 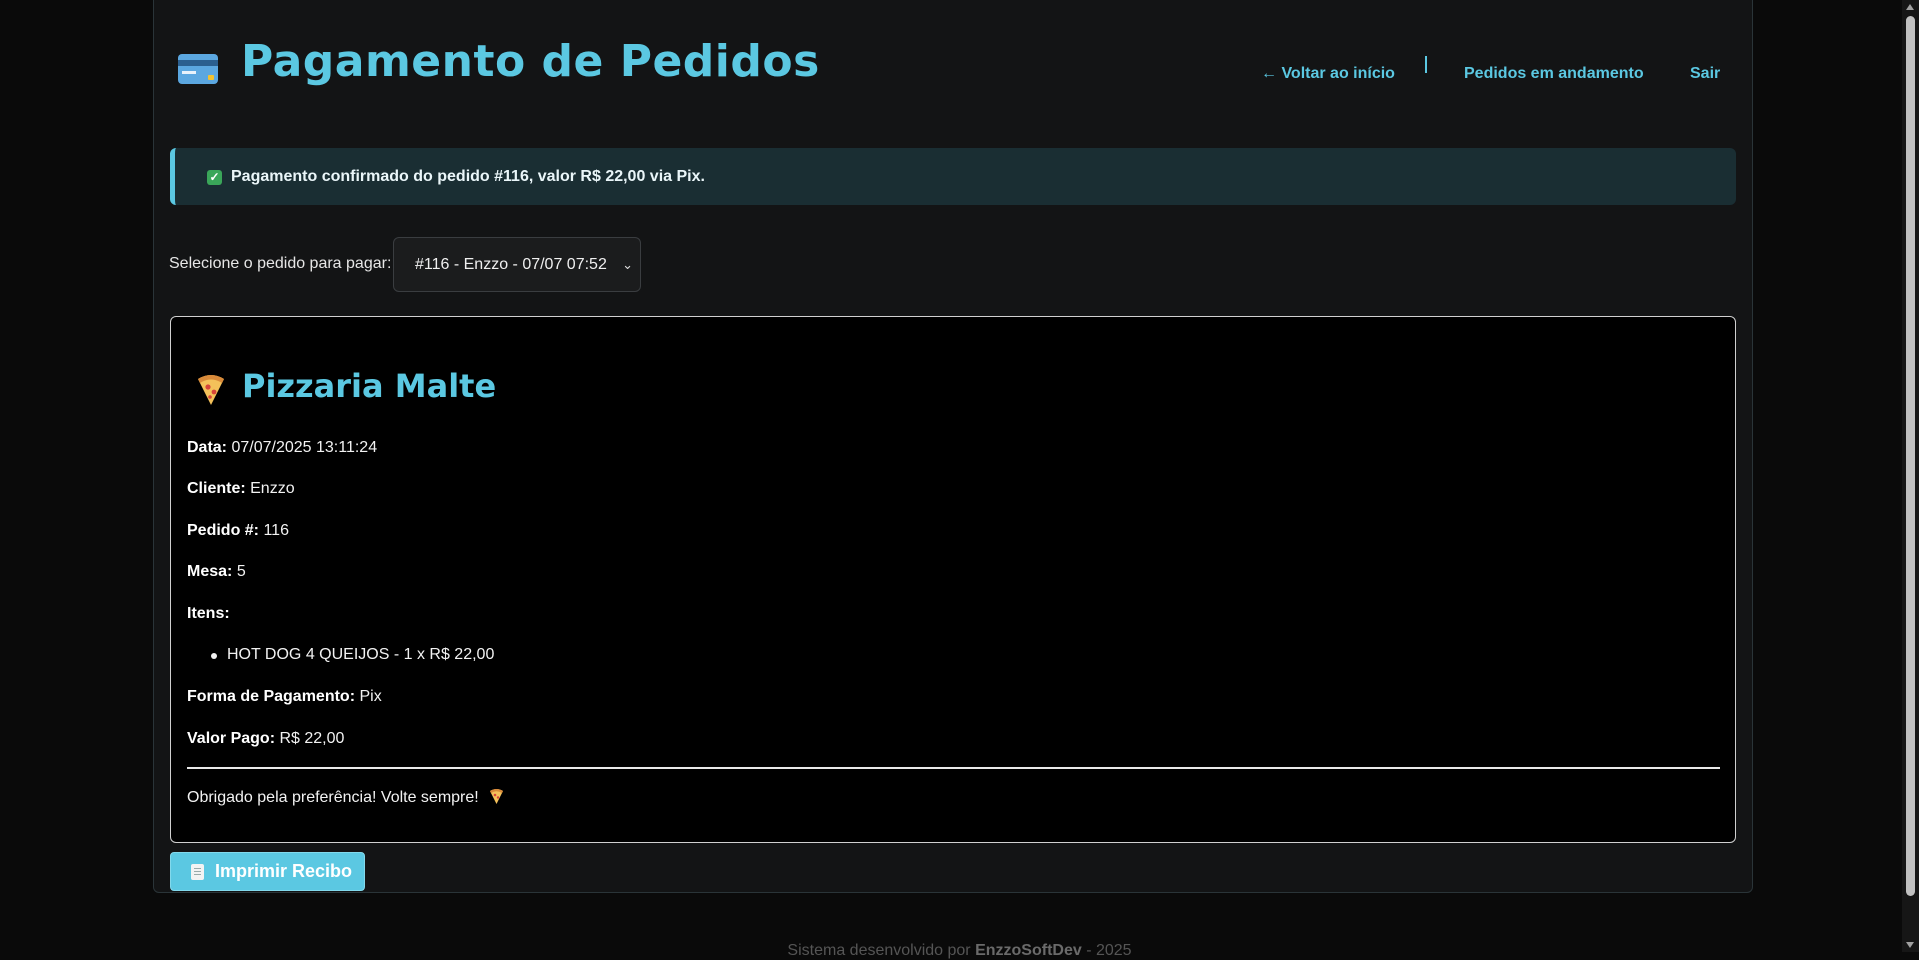 I want to click on order-select-value: #116 - Enzzo - 07/07 07:52, so click(x=511, y=264).